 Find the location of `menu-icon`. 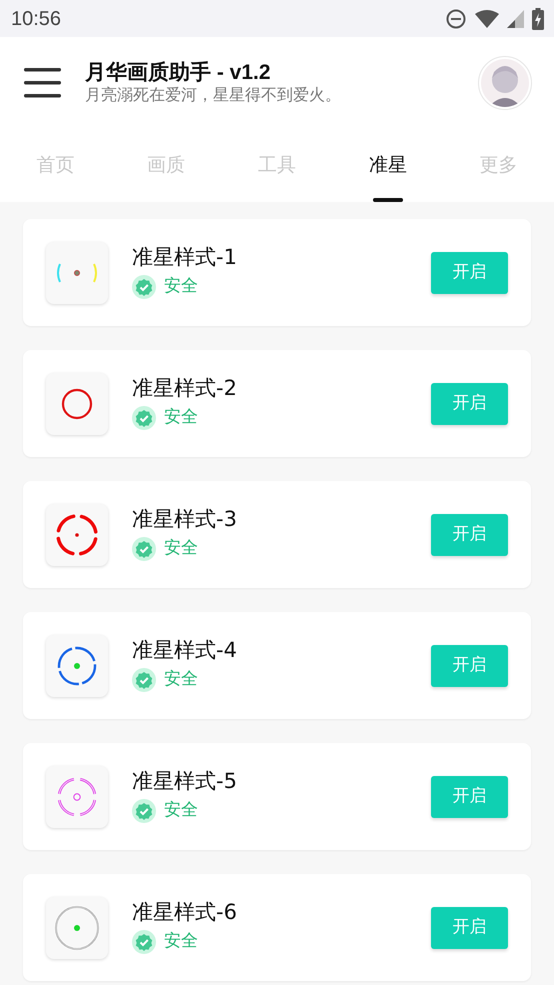

menu-icon is located at coordinates (42, 83).